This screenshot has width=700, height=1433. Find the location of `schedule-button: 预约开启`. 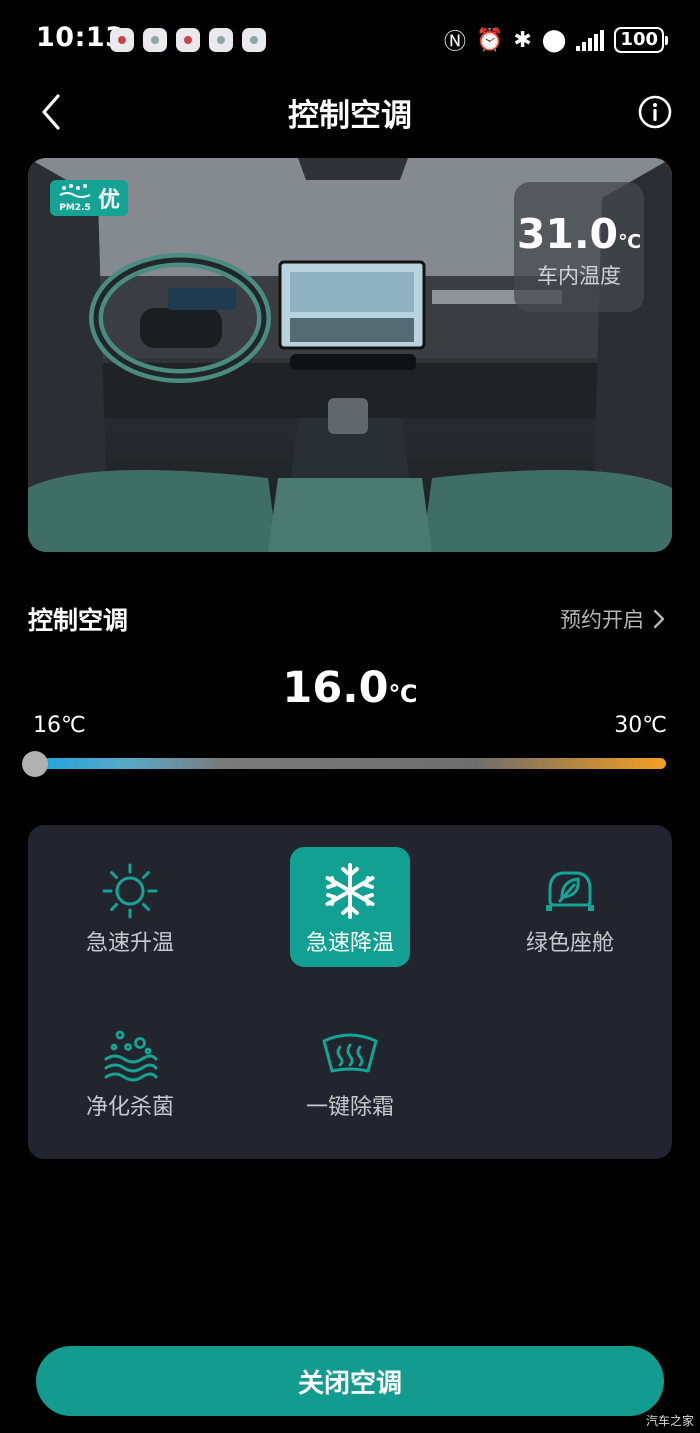

schedule-button: 预约开启 is located at coordinates (613, 619).